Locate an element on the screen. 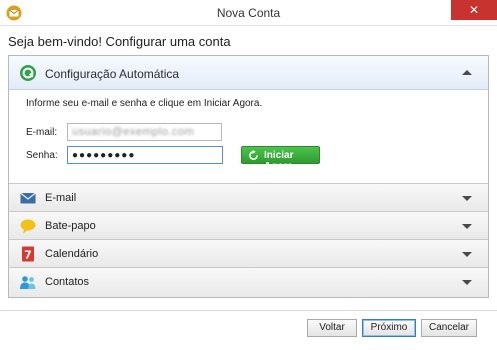  section-contacts-label: Contatos is located at coordinates (67, 282).